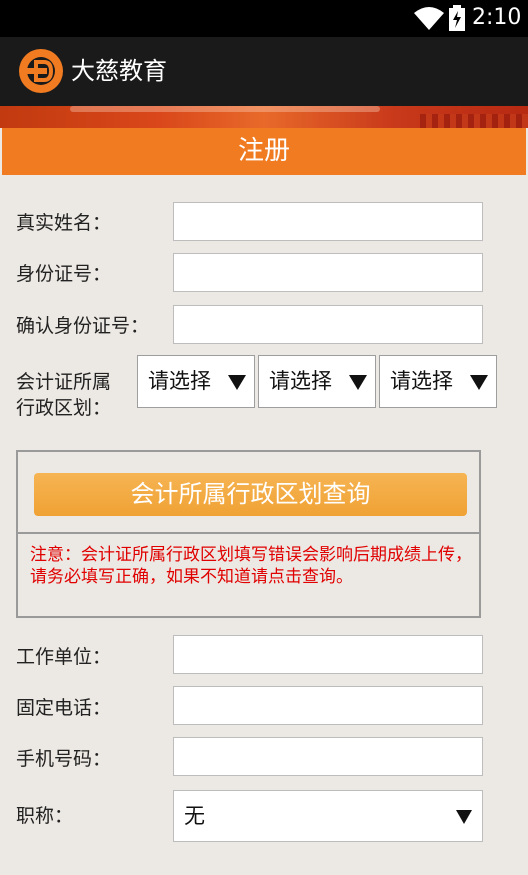 The height and width of the screenshot is (875, 528). What do you see at coordinates (300, 381) in the screenshot?
I see `city-select-value: 请选择` at bounding box center [300, 381].